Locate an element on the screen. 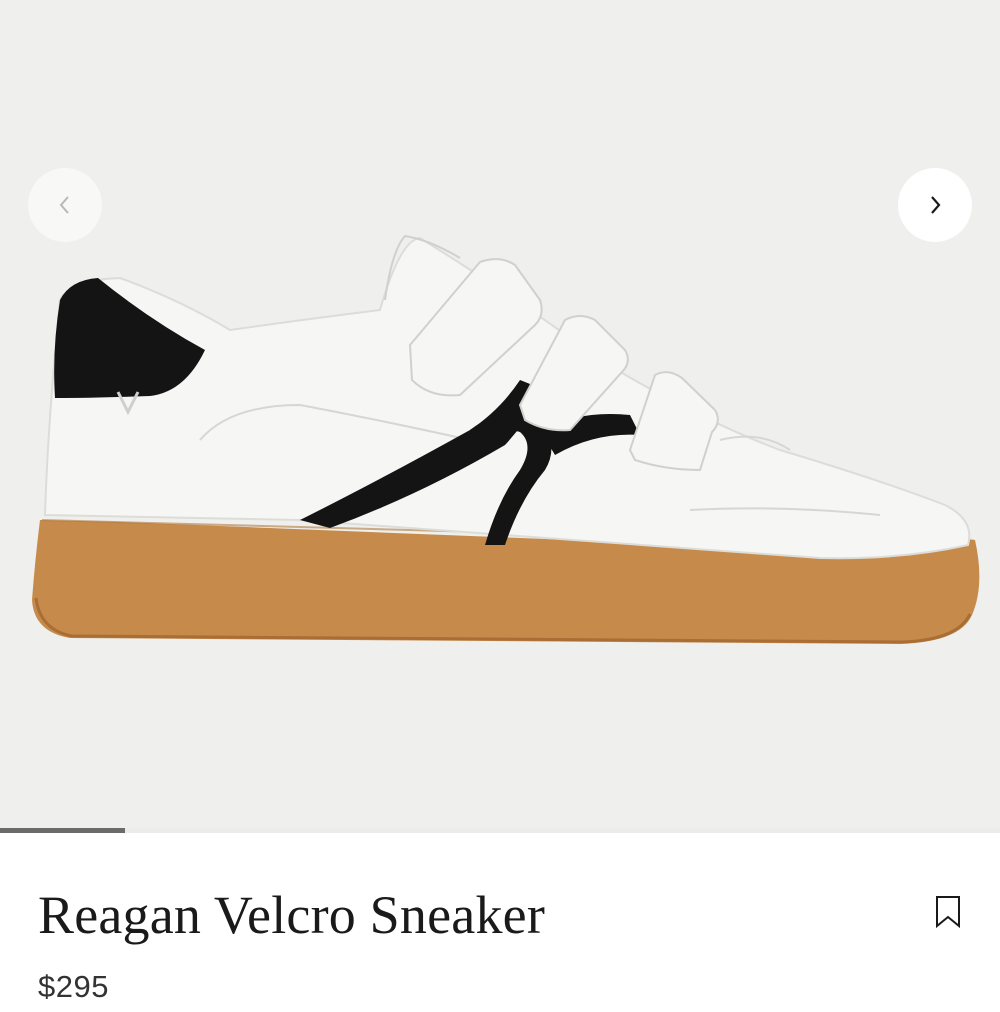 The width and height of the screenshot is (1000, 1012). product-price: $295 is located at coordinates (73, 986).